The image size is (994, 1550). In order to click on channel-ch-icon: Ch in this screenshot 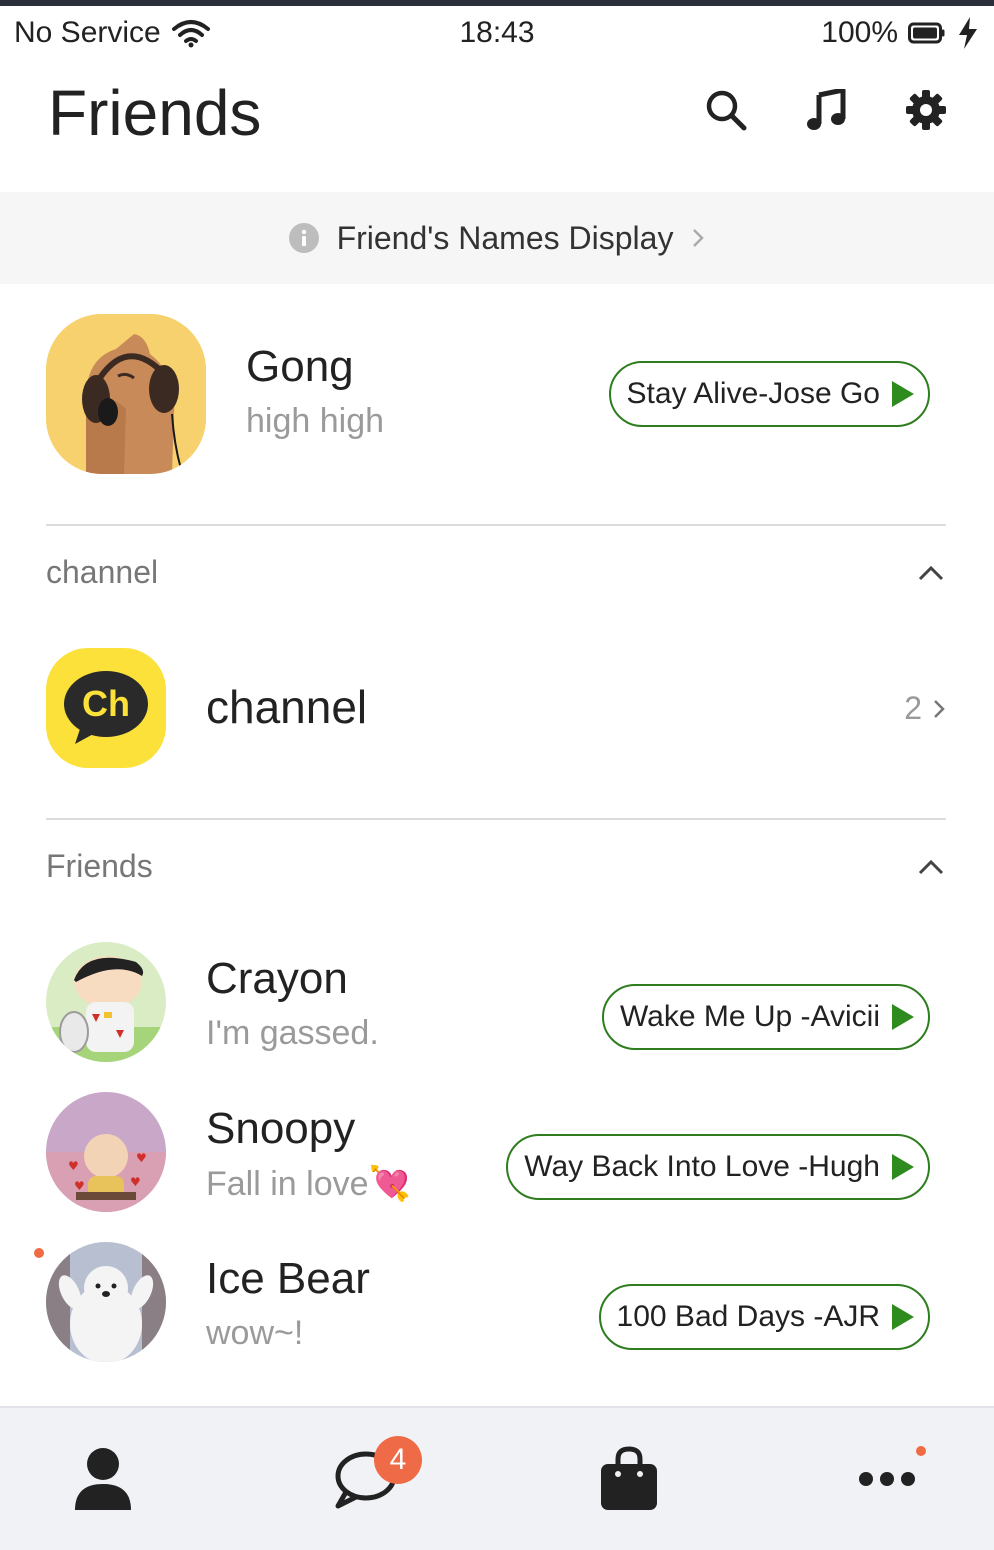, I will do `click(106, 707)`.